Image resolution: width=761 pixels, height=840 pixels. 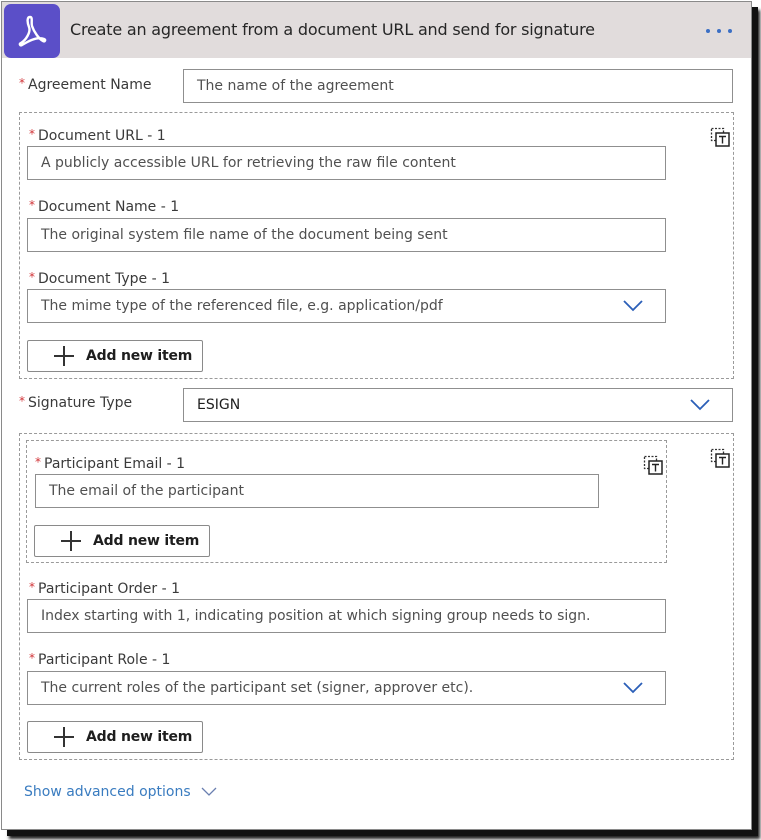 I want to click on add-document-item-label: Add new item, so click(x=139, y=356).